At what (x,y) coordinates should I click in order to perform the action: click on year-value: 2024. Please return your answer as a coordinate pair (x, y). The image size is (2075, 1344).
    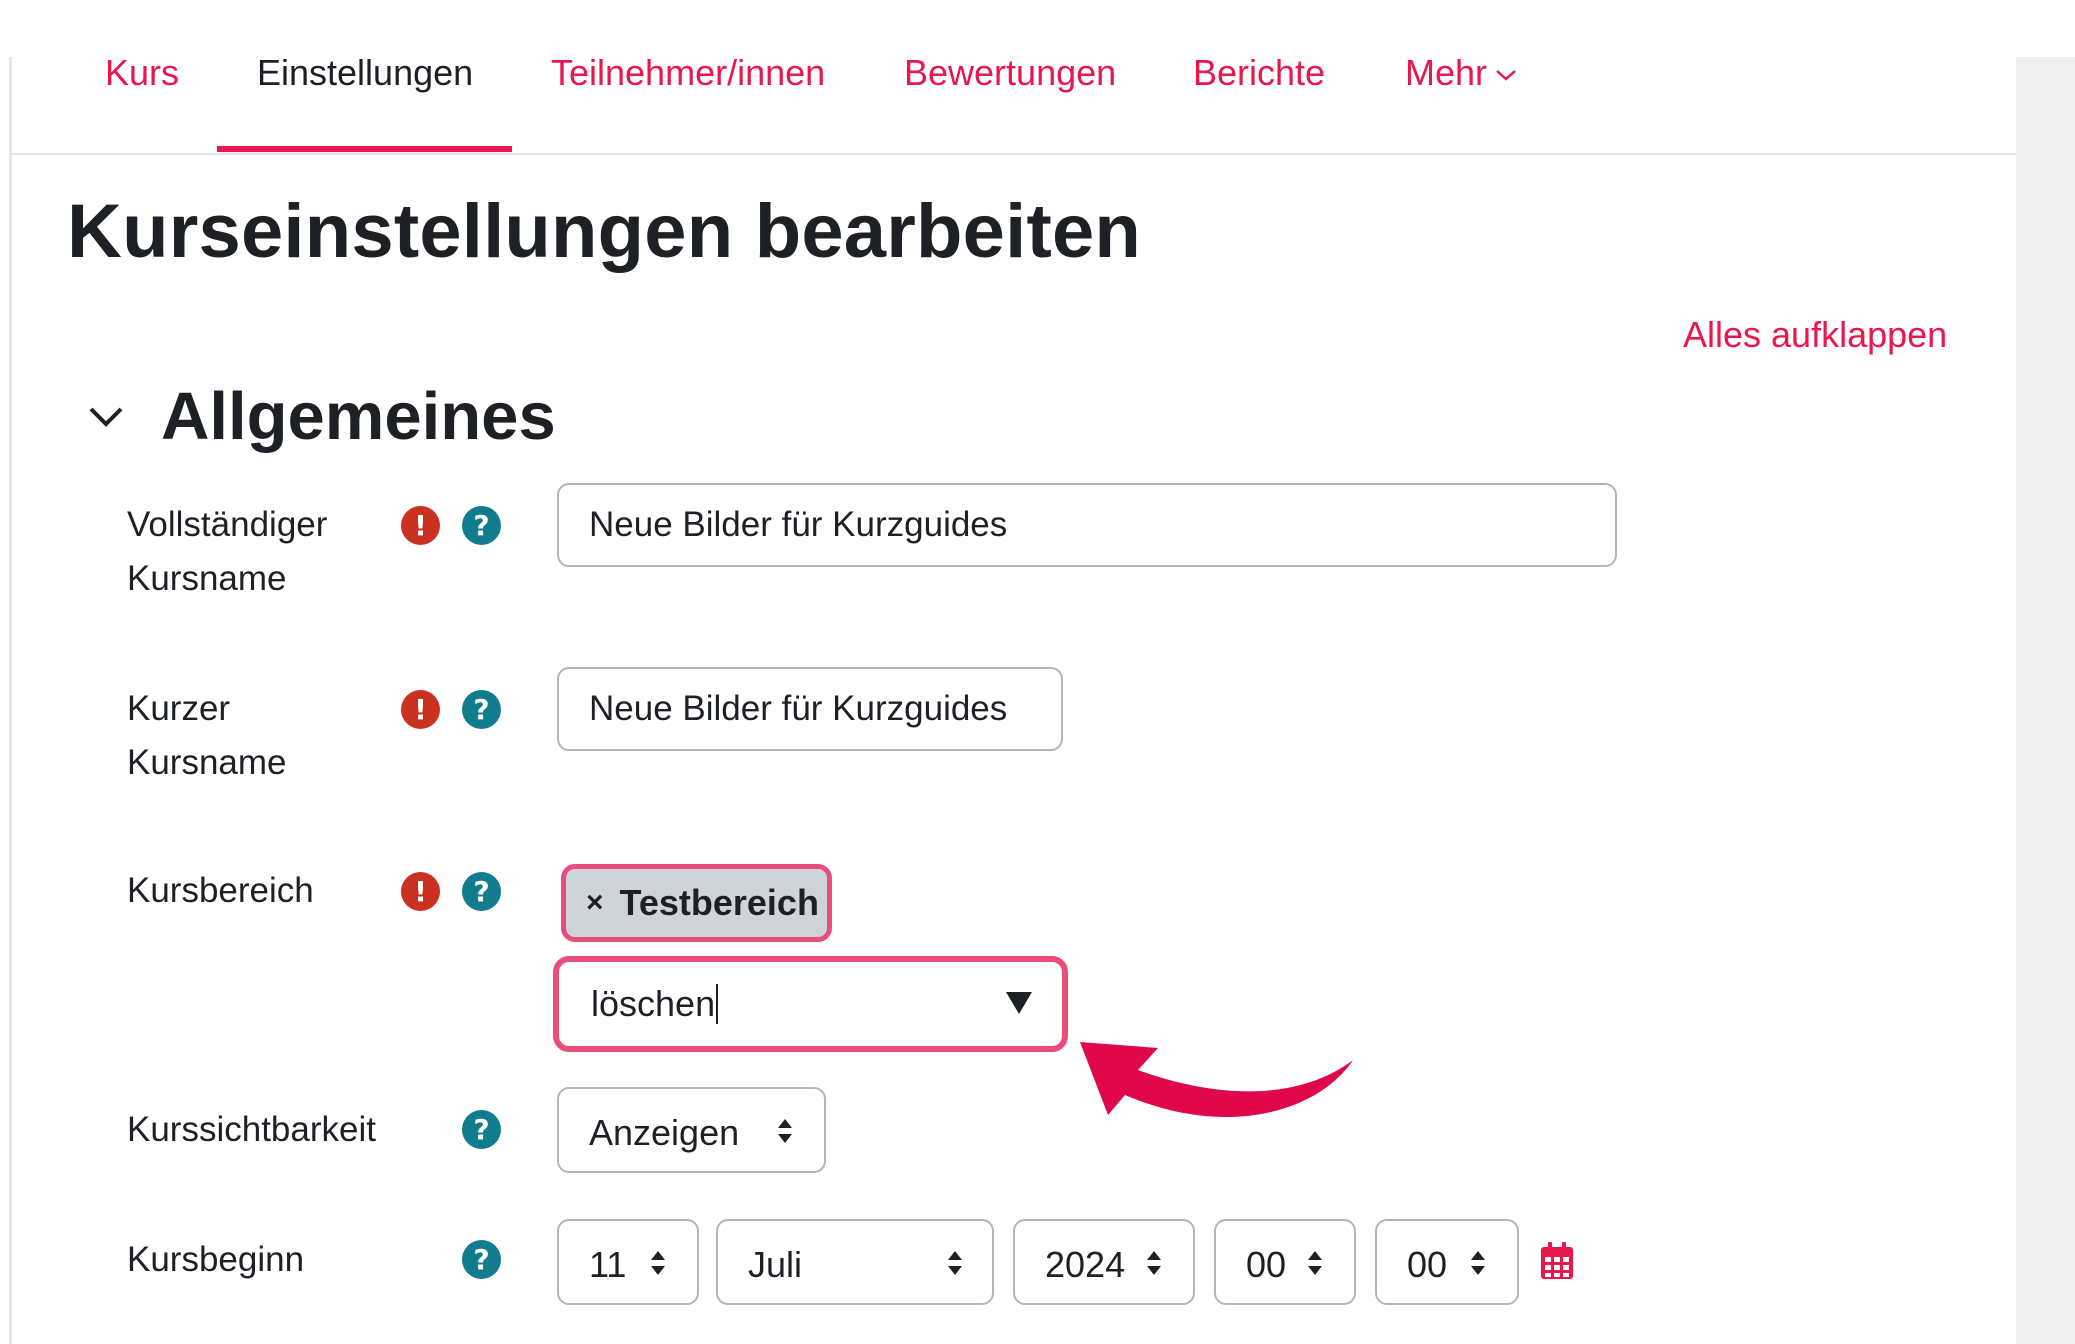
    Looking at the image, I should click on (1085, 1264).